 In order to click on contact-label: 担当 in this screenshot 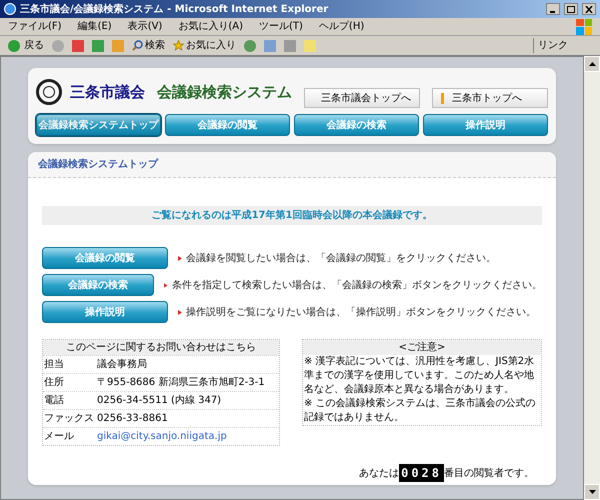, I will do `click(54, 365)`.